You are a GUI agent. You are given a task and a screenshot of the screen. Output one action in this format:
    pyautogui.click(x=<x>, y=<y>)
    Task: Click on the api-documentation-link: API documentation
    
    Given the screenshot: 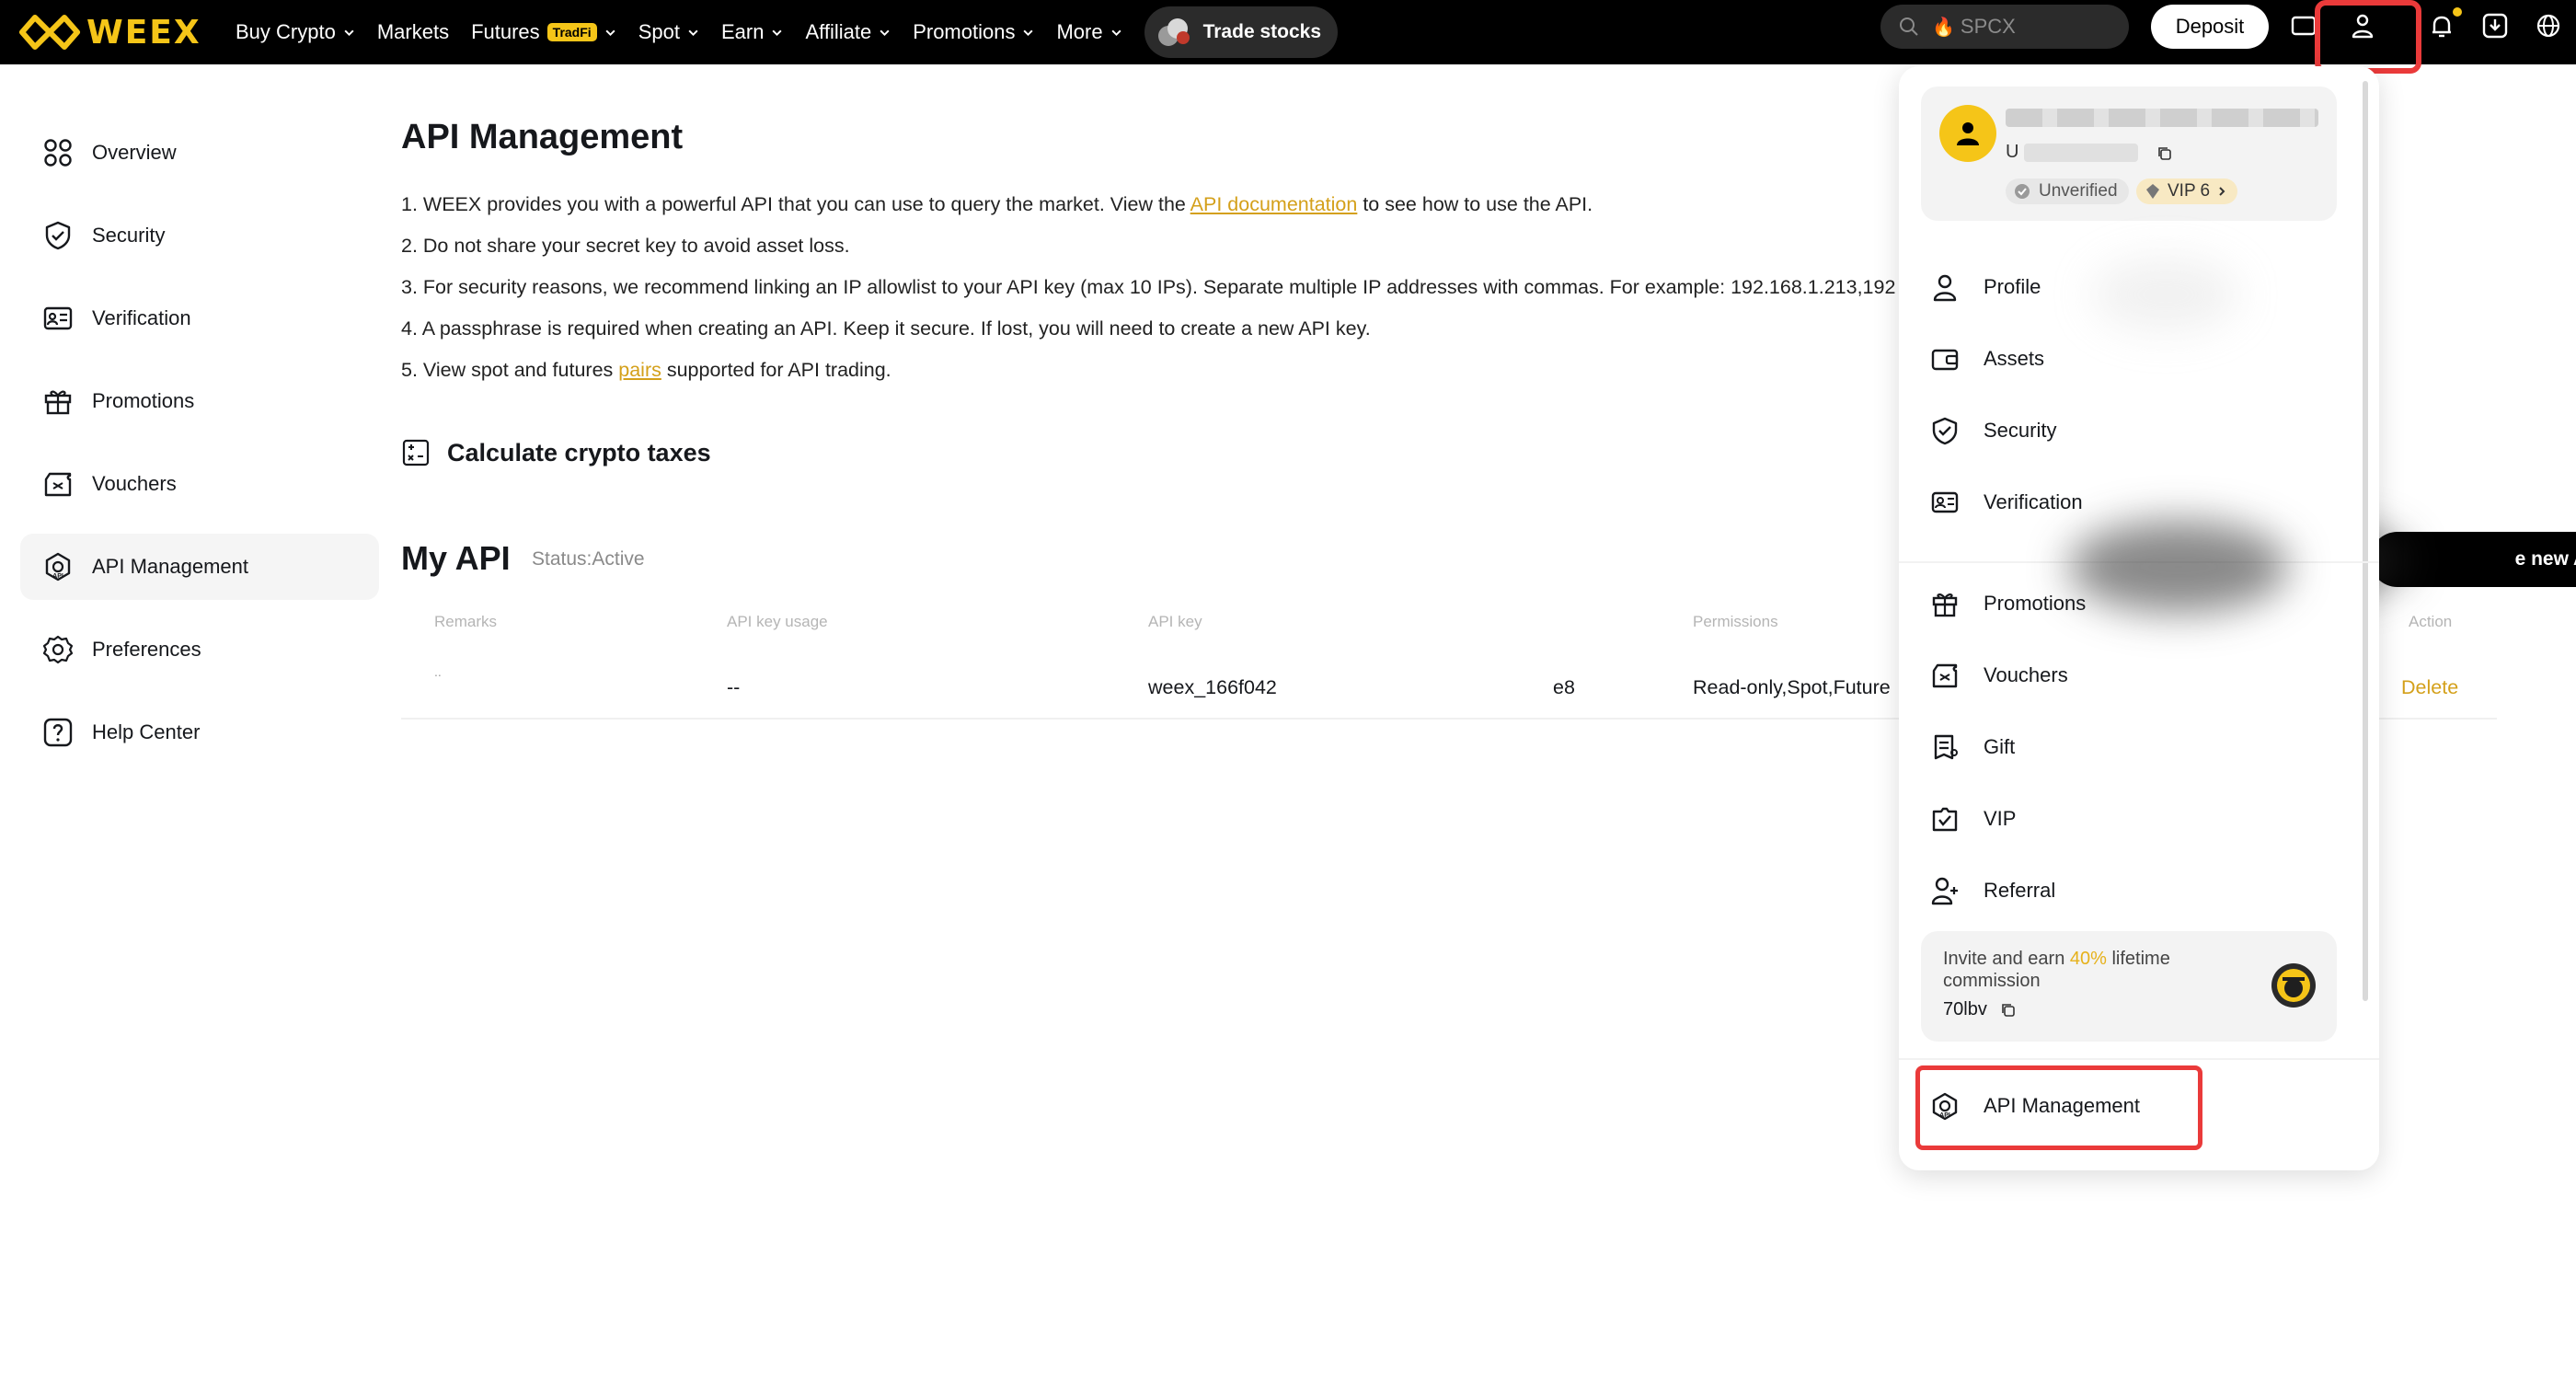 What is the action you would take?
    pyautogui.click(x=1274, y=204)
    